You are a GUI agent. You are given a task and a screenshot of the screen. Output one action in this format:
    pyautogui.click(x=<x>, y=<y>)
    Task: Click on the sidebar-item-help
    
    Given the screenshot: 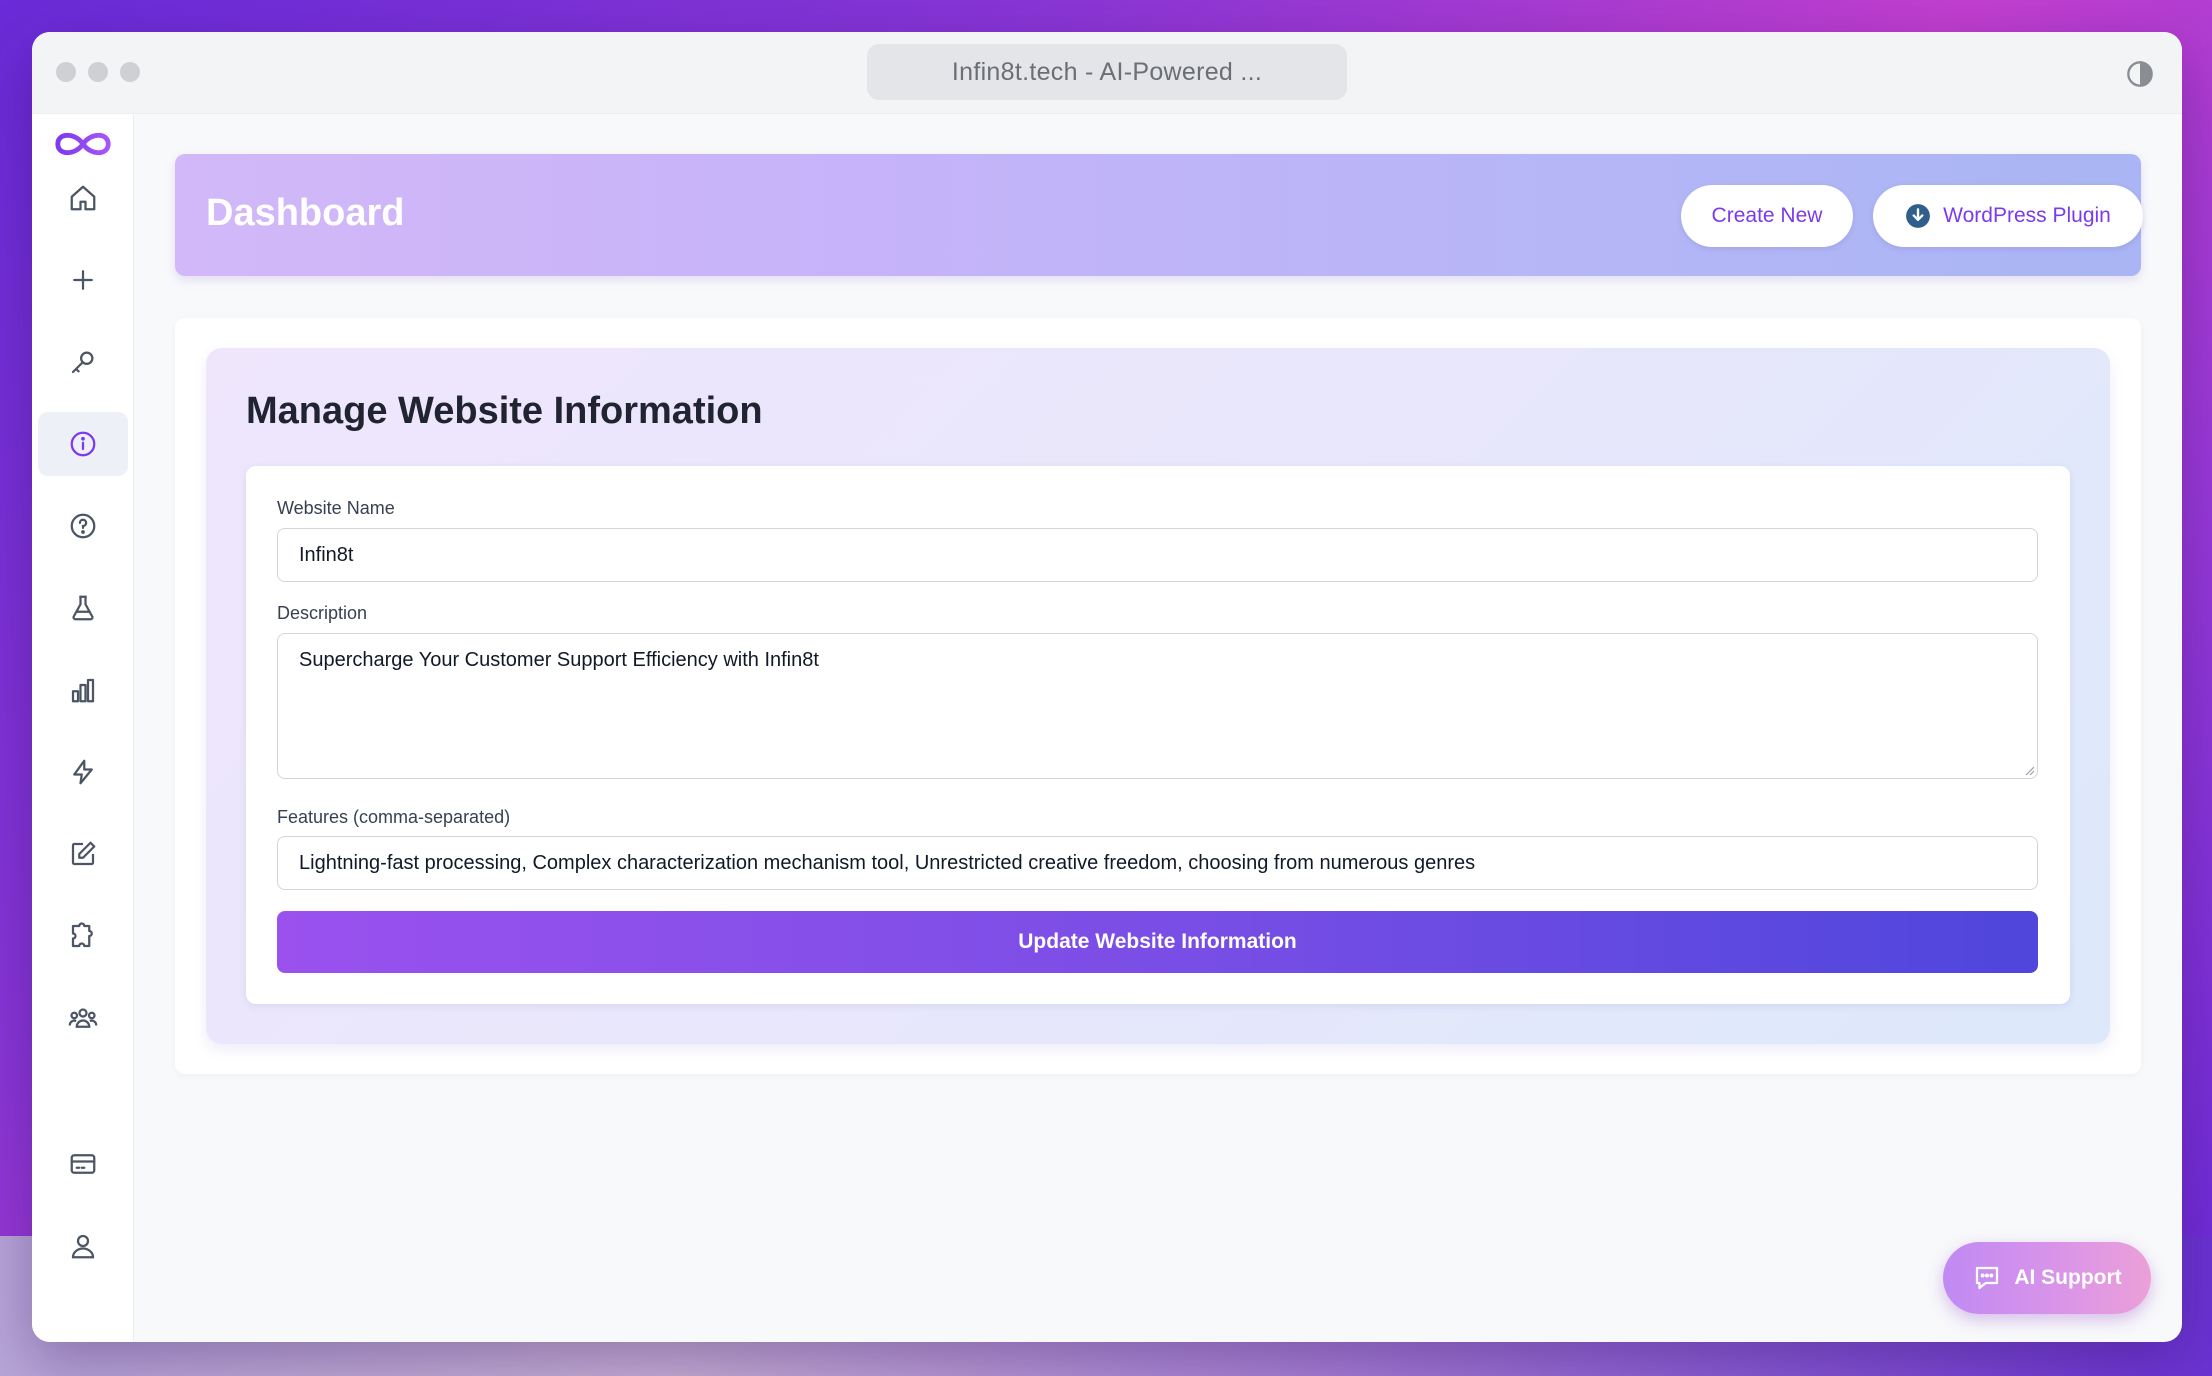 What is the action you would take?
    pyautogui.click(x=83, y=526)
    